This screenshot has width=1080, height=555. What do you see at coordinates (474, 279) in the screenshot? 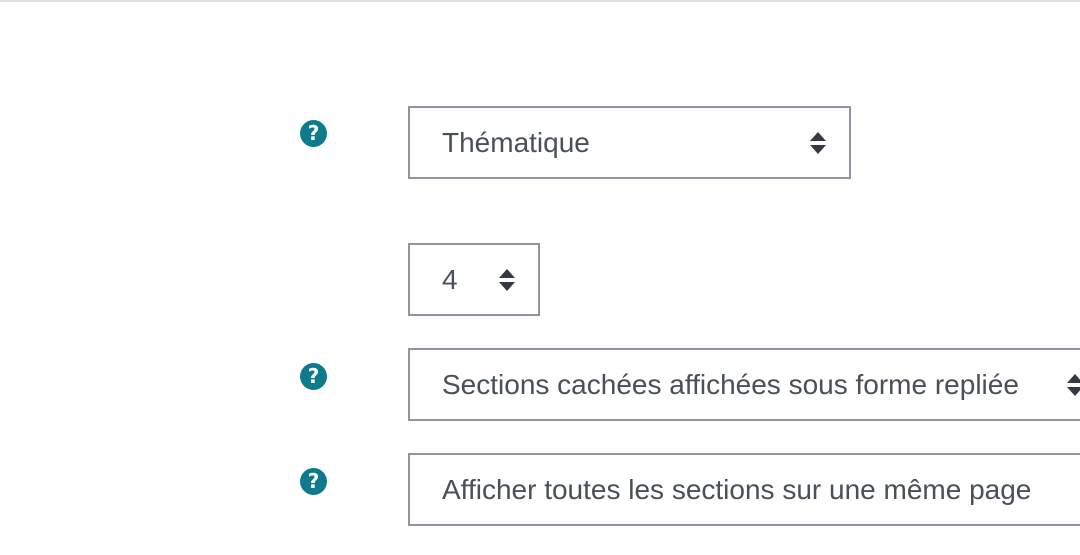
I see `sections-count-select: 4` at bounding box center [474, 279].